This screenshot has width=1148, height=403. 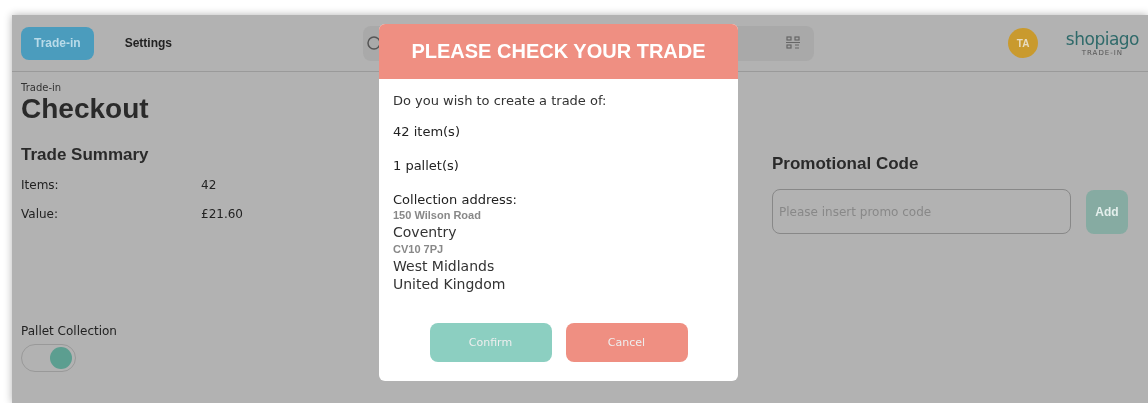 What do you see at coordinates (40, 213) in the screenshot?
I see `summary-label: Value:` at bounding box center [40, 213].